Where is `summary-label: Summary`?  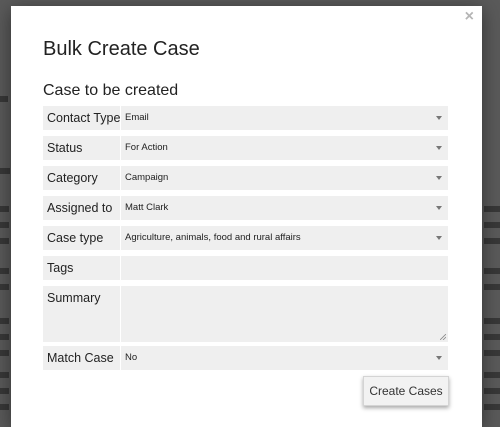
summary-label: Summary is located at coordinates (81, 314).